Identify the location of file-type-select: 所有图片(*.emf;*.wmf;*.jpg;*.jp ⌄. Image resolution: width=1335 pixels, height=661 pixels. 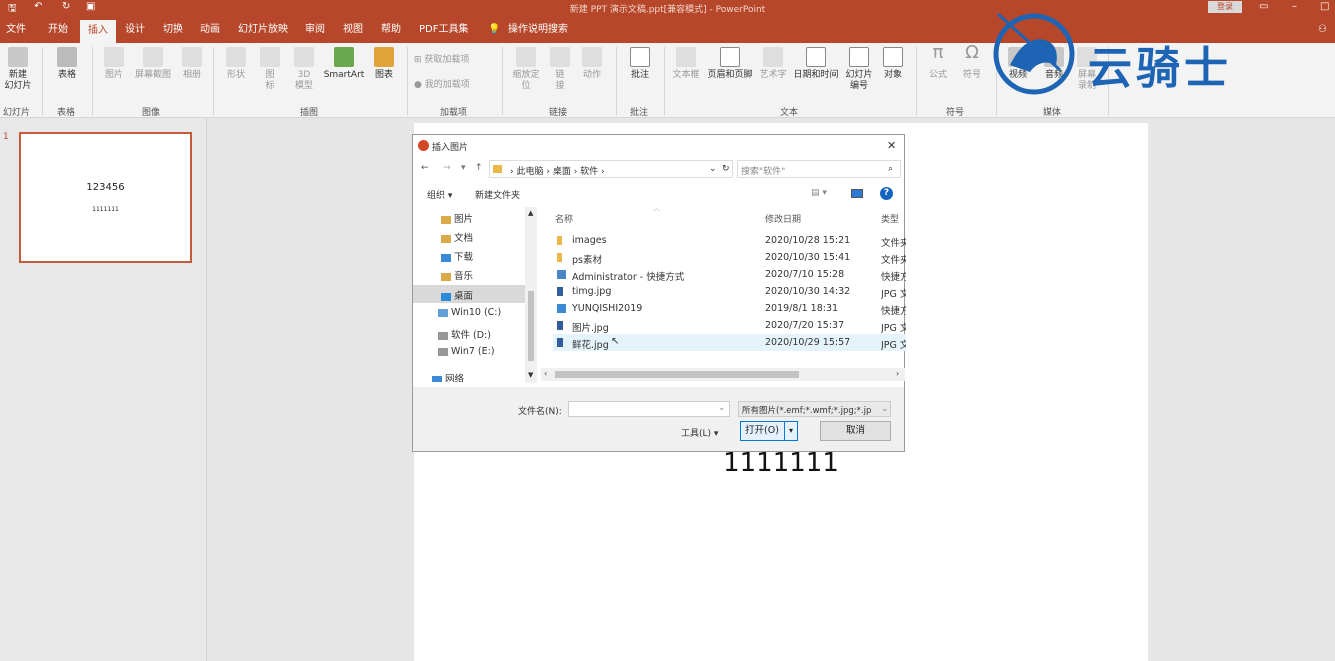
(814, 409).